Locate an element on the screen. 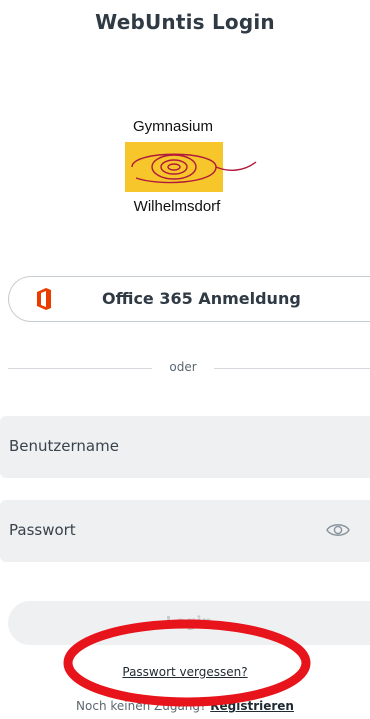 This screenshot has height=719, width=370. forgot-password-link: Passwort vergessen? is located at coordinates (185, 672).